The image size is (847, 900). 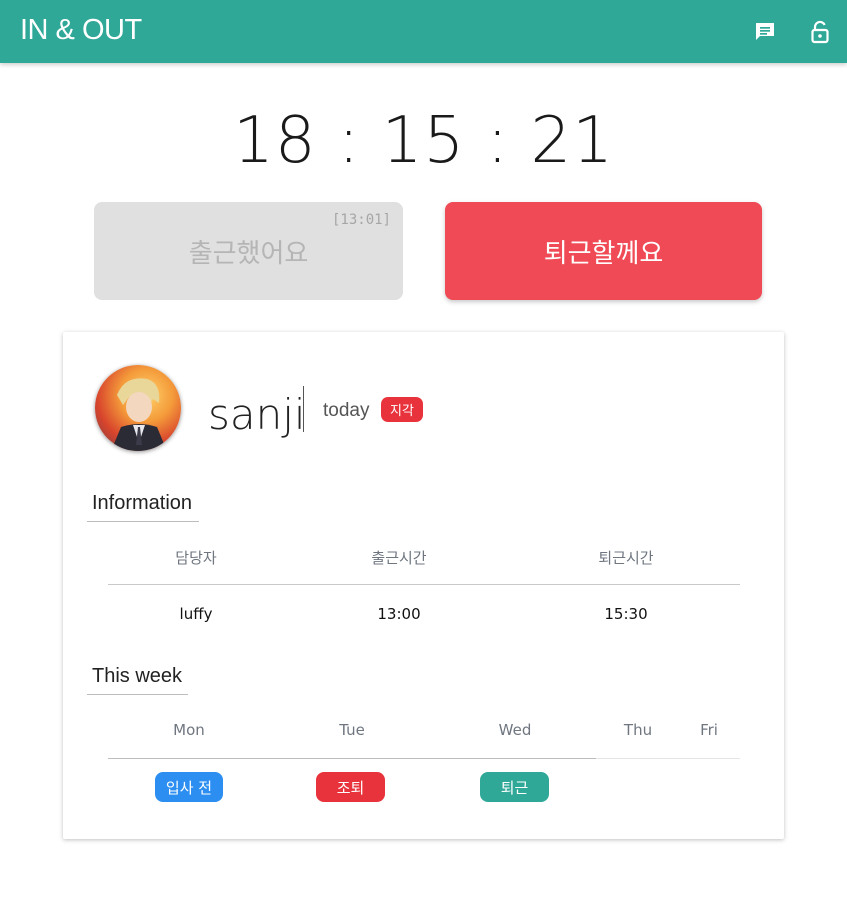 What do you see at coordinates (626, 558) in the screenshot?
I see `info-header-checkout: 퇴근시간` at bounding box center [626, 558].